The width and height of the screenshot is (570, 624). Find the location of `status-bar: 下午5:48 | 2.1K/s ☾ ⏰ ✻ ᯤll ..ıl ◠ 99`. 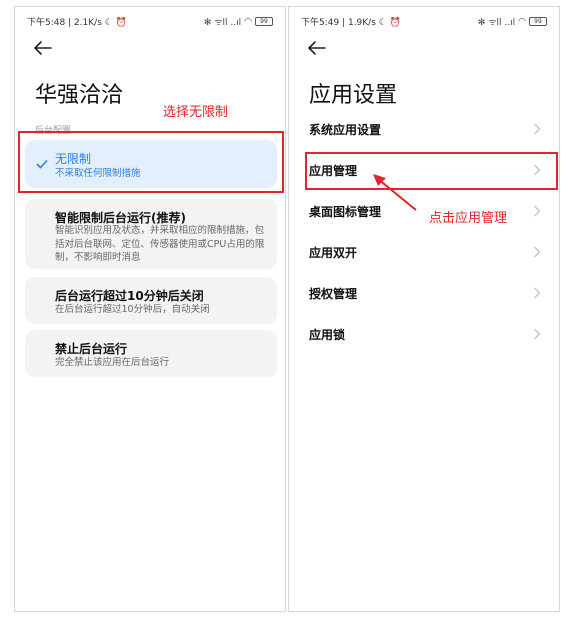

status-bar: 下午5:48 | 2.1K/s ☾ ⏰ ✻ ᯤll ..ıl ◠ 99 is located at coordinates (150, 22).